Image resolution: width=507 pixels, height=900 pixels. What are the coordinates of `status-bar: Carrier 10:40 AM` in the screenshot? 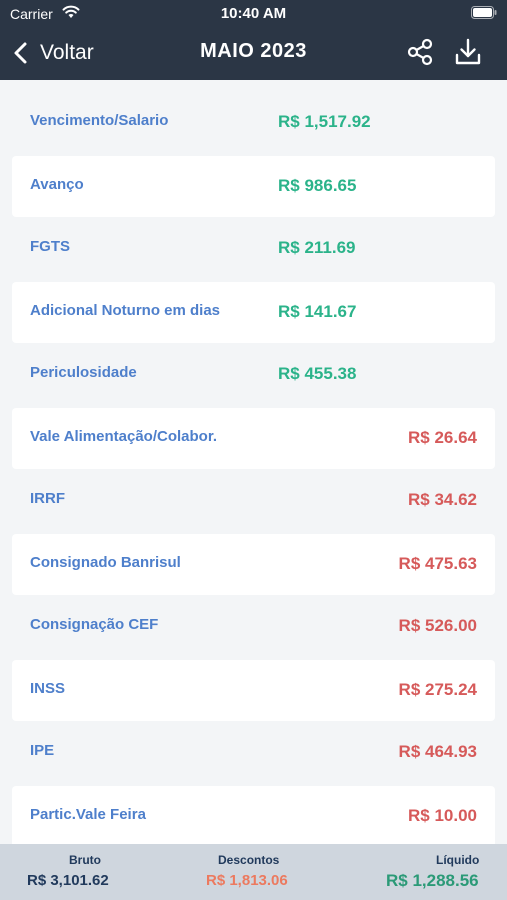 It's located at (253, 14).